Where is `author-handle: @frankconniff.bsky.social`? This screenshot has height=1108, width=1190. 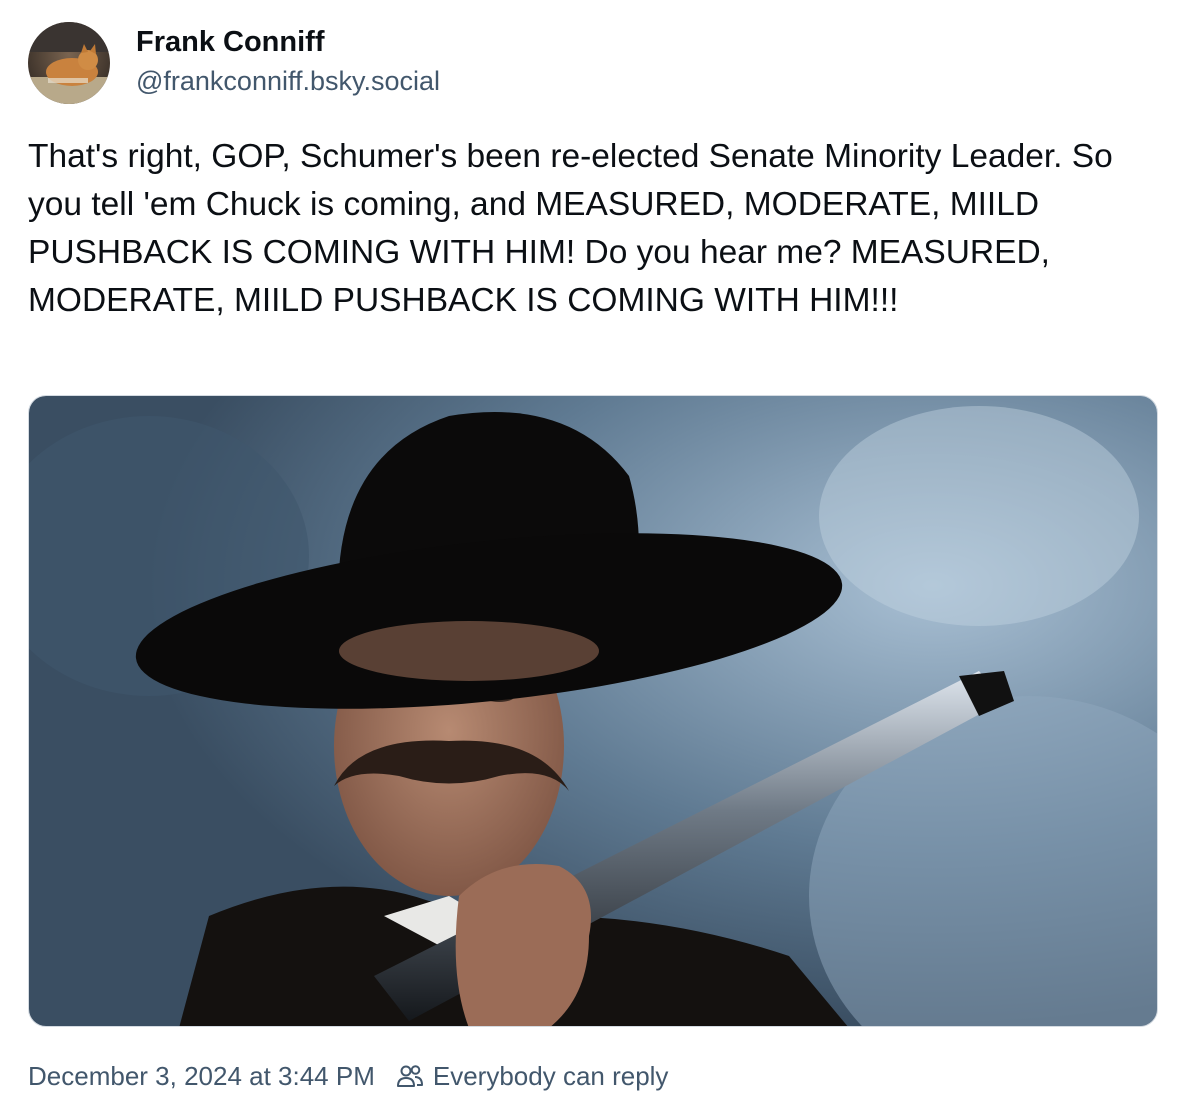
author-handle: @frankconniff.bsky.social is located at coordinates (288, 81).